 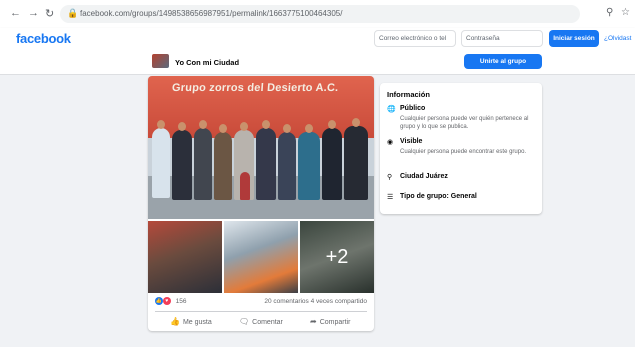 What do you see at coordinates (159, 301) in the screenshot?
I see `like-reaction-icon: 👍` at bounding box center [159, 301].